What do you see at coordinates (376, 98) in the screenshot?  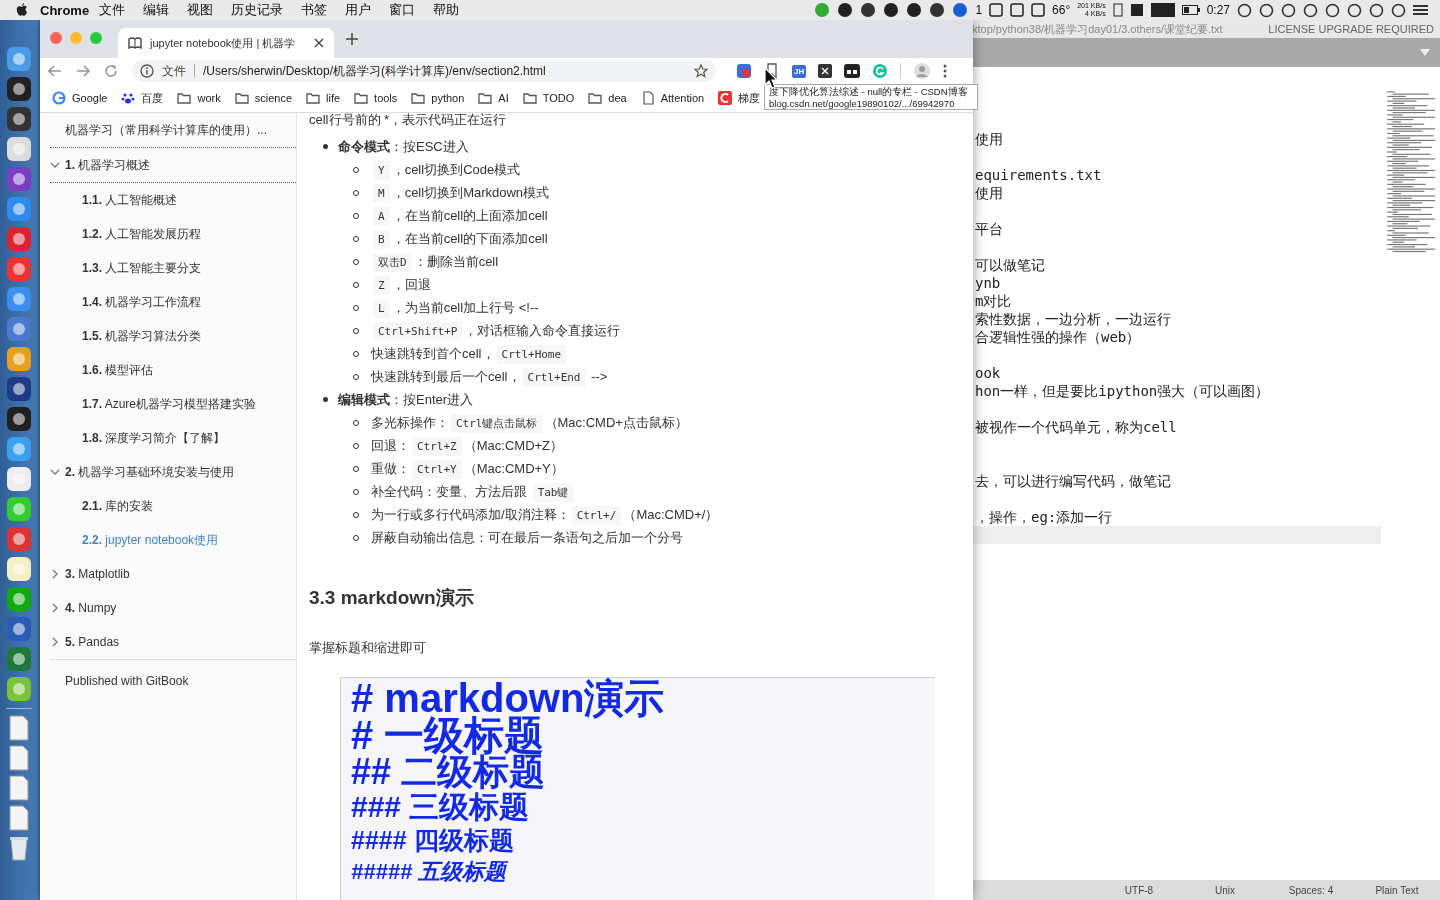 I see `bookmark: tools` at bounding box center [376, 98].